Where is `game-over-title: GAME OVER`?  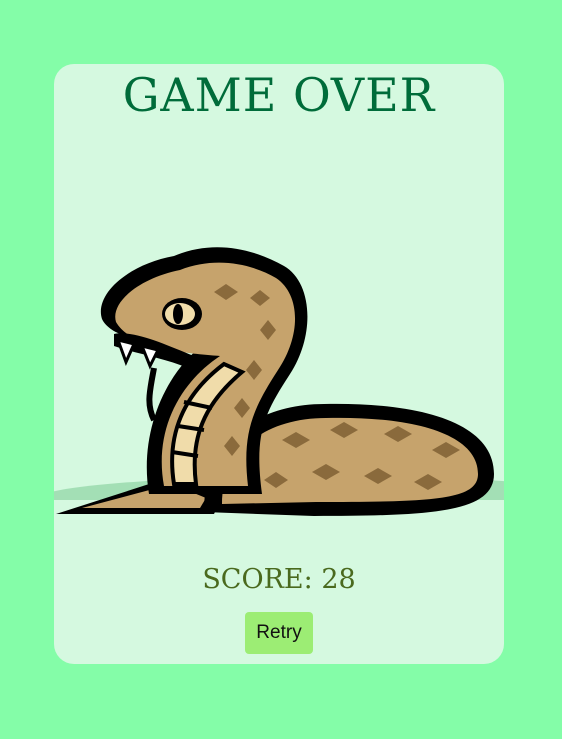 game-over-title: GAME OVER is located at coordinates (279, 95).